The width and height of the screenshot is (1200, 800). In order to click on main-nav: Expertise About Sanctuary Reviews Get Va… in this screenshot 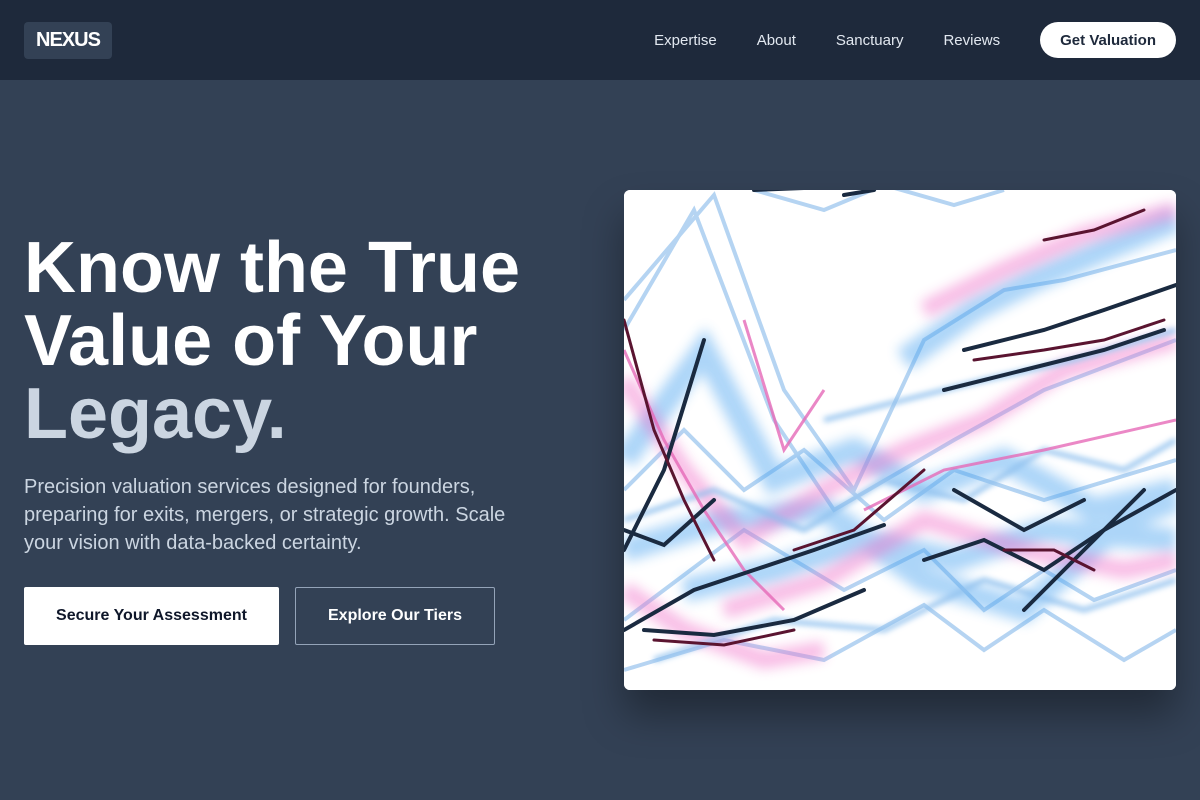, I will do `click(915, 40)`.